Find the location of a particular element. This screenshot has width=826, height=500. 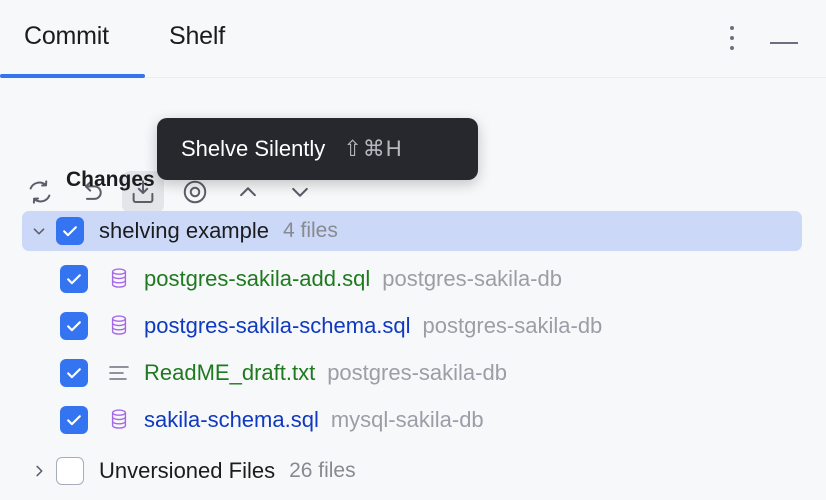

tooltip-shelve-silently: Shelve Silently ⇧⌘H is located at coordinates (317, 149).